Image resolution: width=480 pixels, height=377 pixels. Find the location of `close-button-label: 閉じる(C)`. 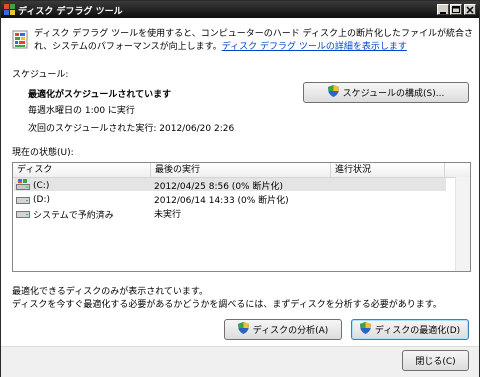

close-button-label: 閉じる(C) is located at coordinates (435, 362).